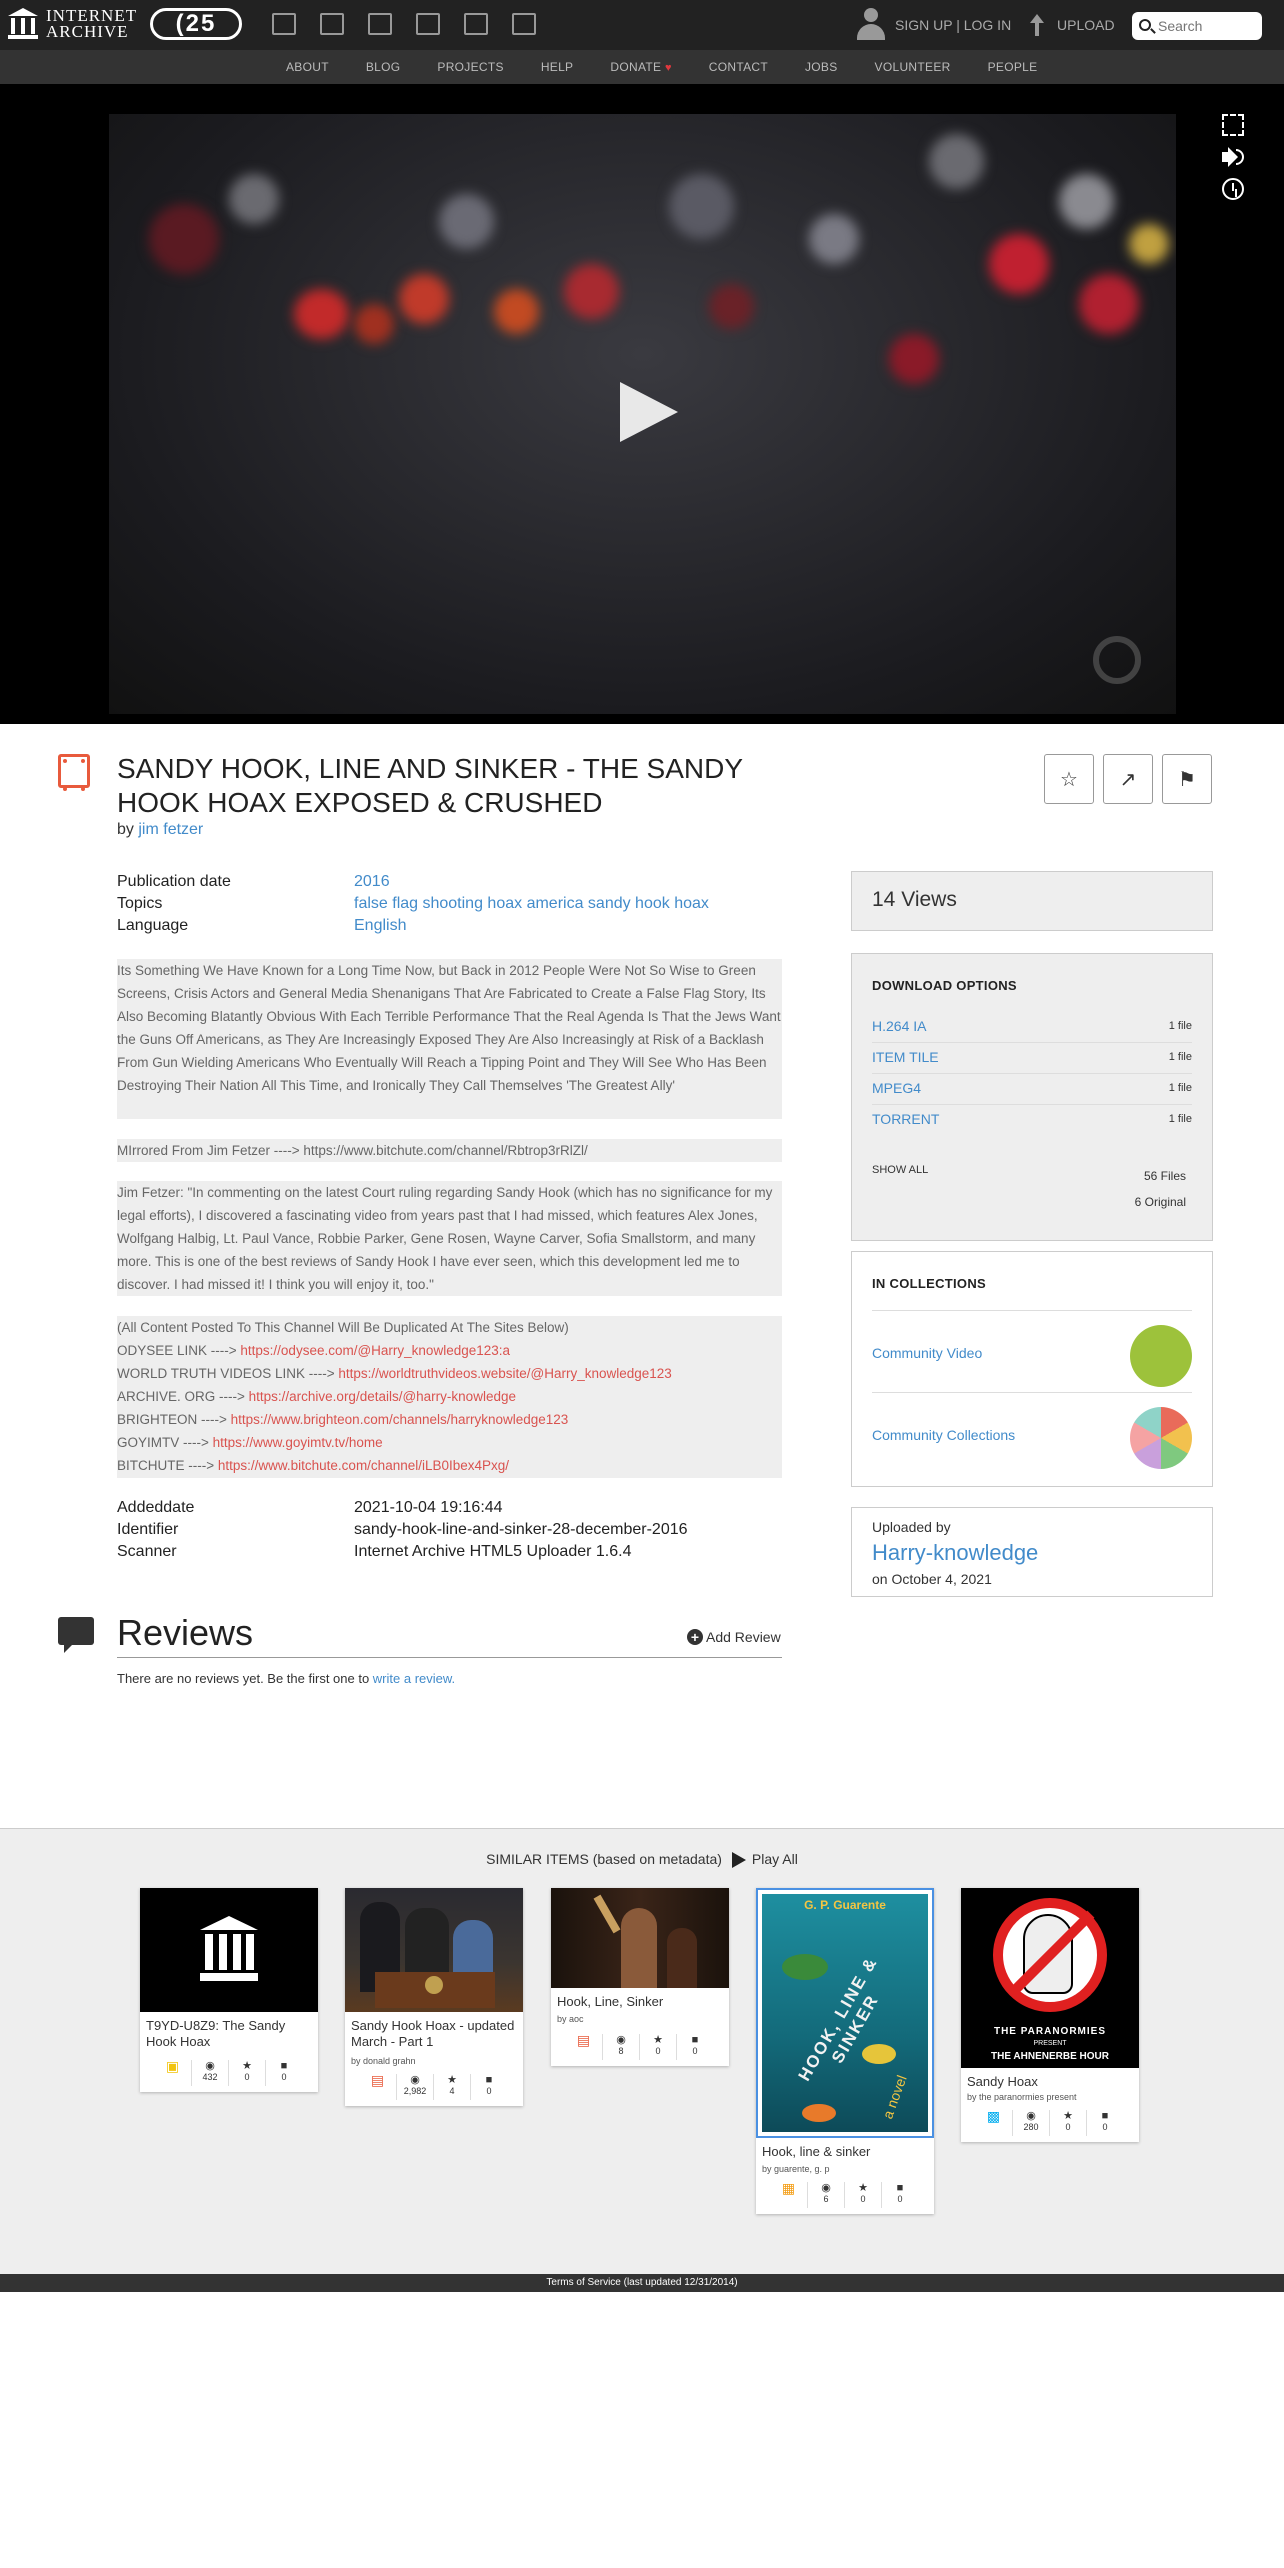  What do you see at coordinates (183, 1396) in the screenshot?
I see `link-label: ARCHIVE. ORG ---->` at bounding box center [183, 1396].